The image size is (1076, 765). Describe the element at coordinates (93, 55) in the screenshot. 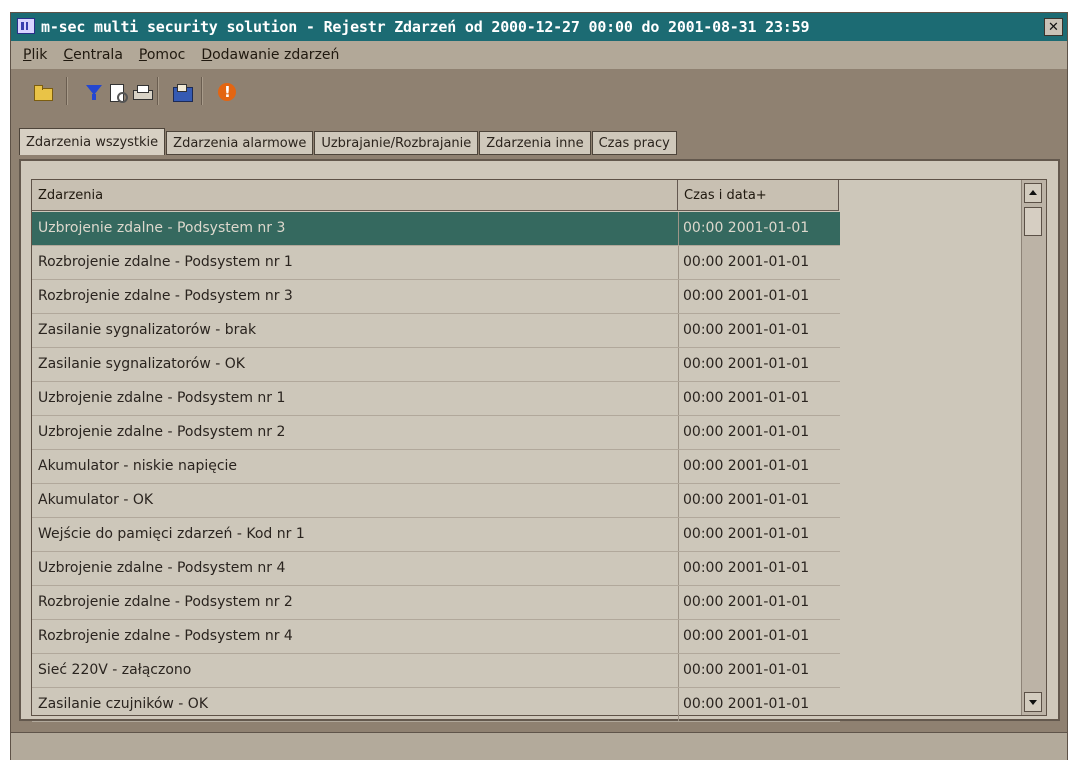

I see `menu-centrala: Centrala` at that location.